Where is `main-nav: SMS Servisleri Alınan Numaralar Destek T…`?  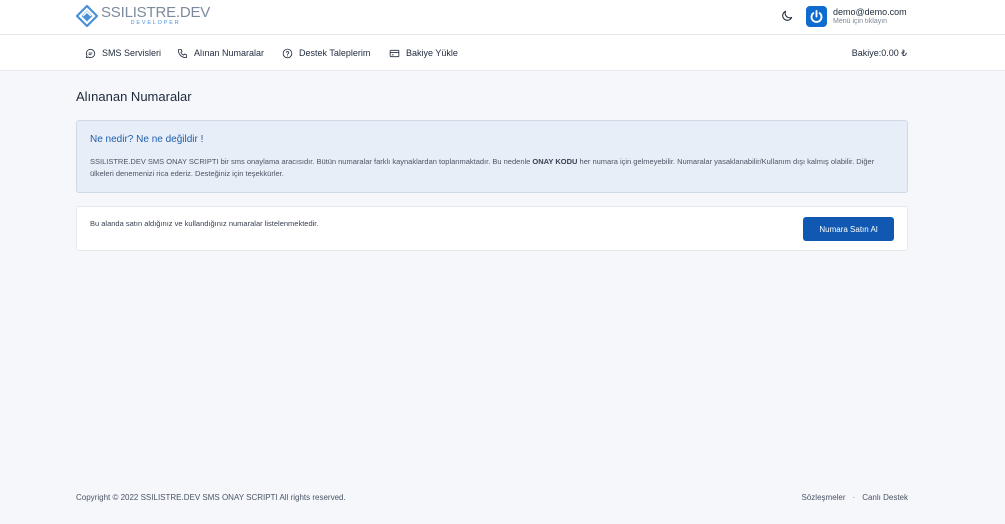 main-nav: SMS Servisleri Alınan Numaralar Destek T… is located at coordinates (502, 53).